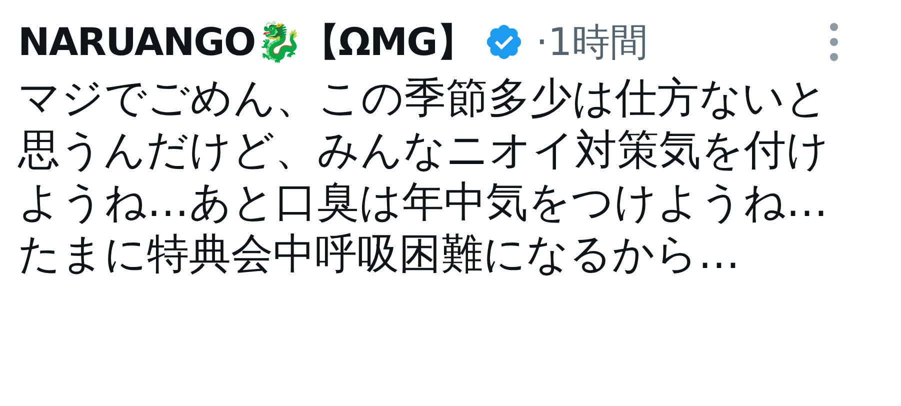 The width and height of the screenshot is (901, 406). I want to click on more-options-icon, so click(834, 42).